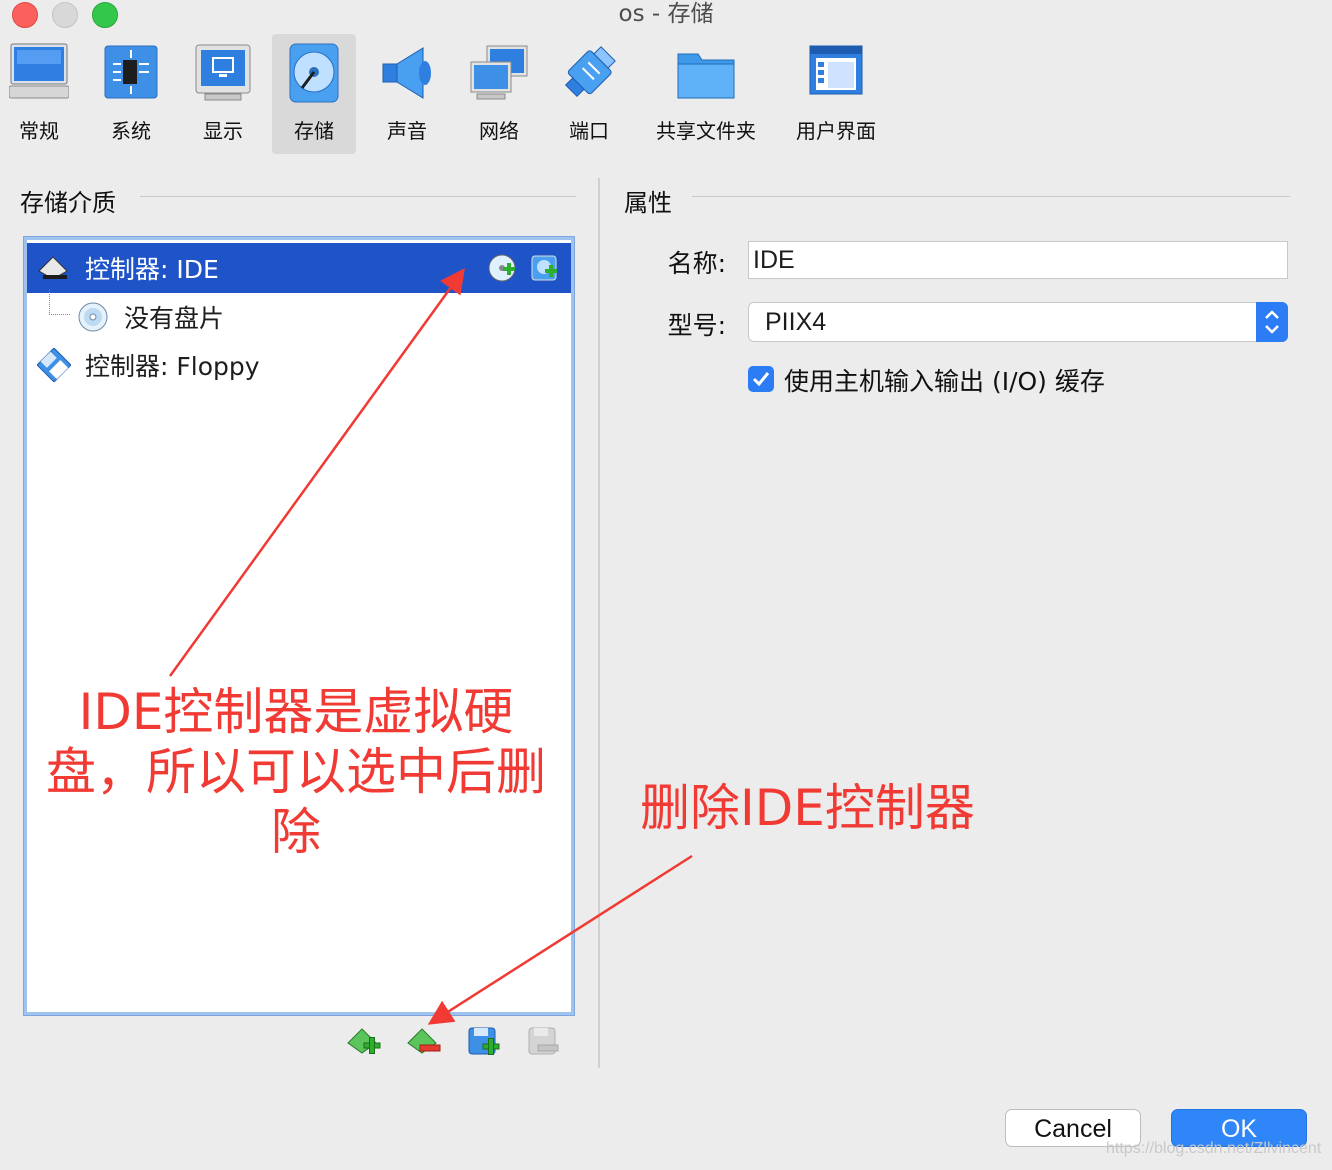 This screenshot has width=1332, height=1170. I want to click on remove-attachment-icon, so click(544, 1042).